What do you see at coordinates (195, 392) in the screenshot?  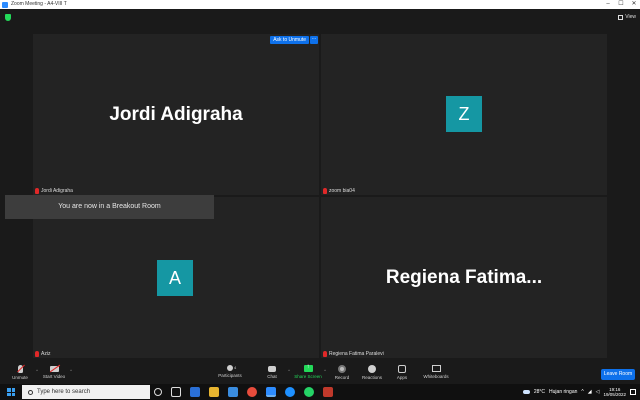 I see `edge-browser-icon` at bounding box center [195, 392].